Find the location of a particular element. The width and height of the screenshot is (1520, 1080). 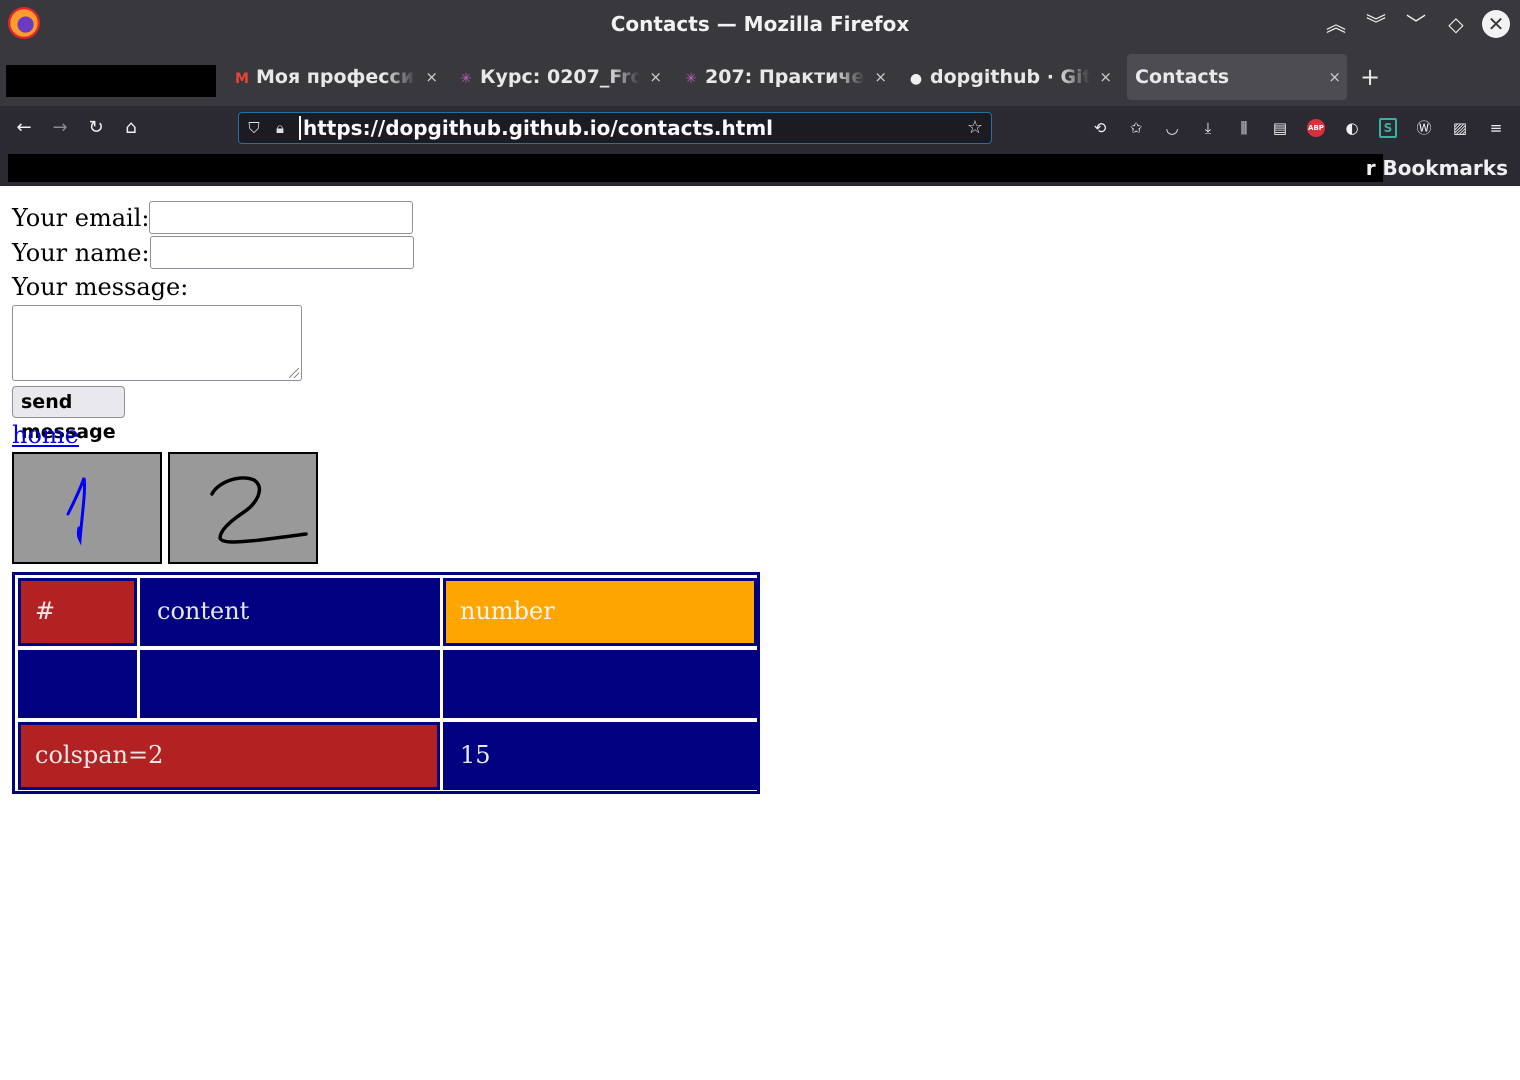

lock-icon: 🔒︎ is located at coordinates (280, 128).